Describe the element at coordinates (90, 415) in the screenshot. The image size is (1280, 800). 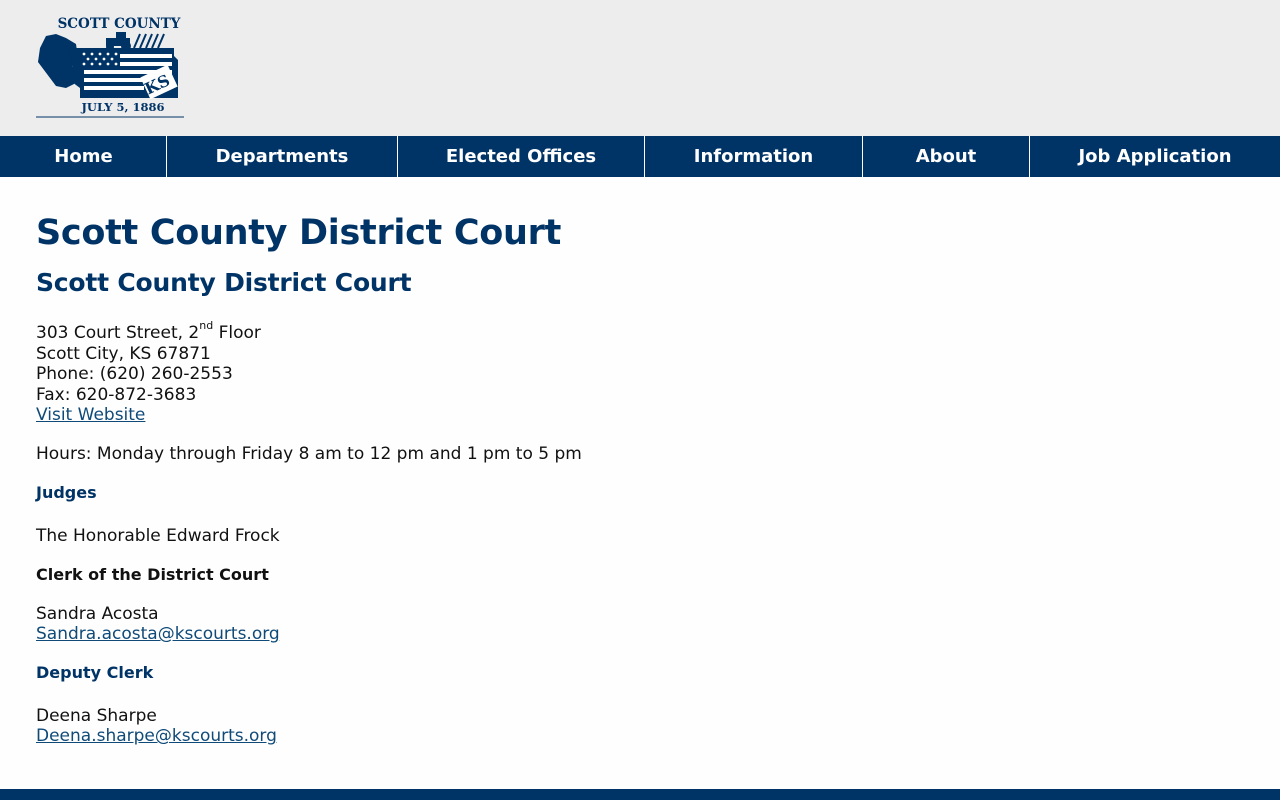
I see `visit-website-link: Visit Website` at that location.